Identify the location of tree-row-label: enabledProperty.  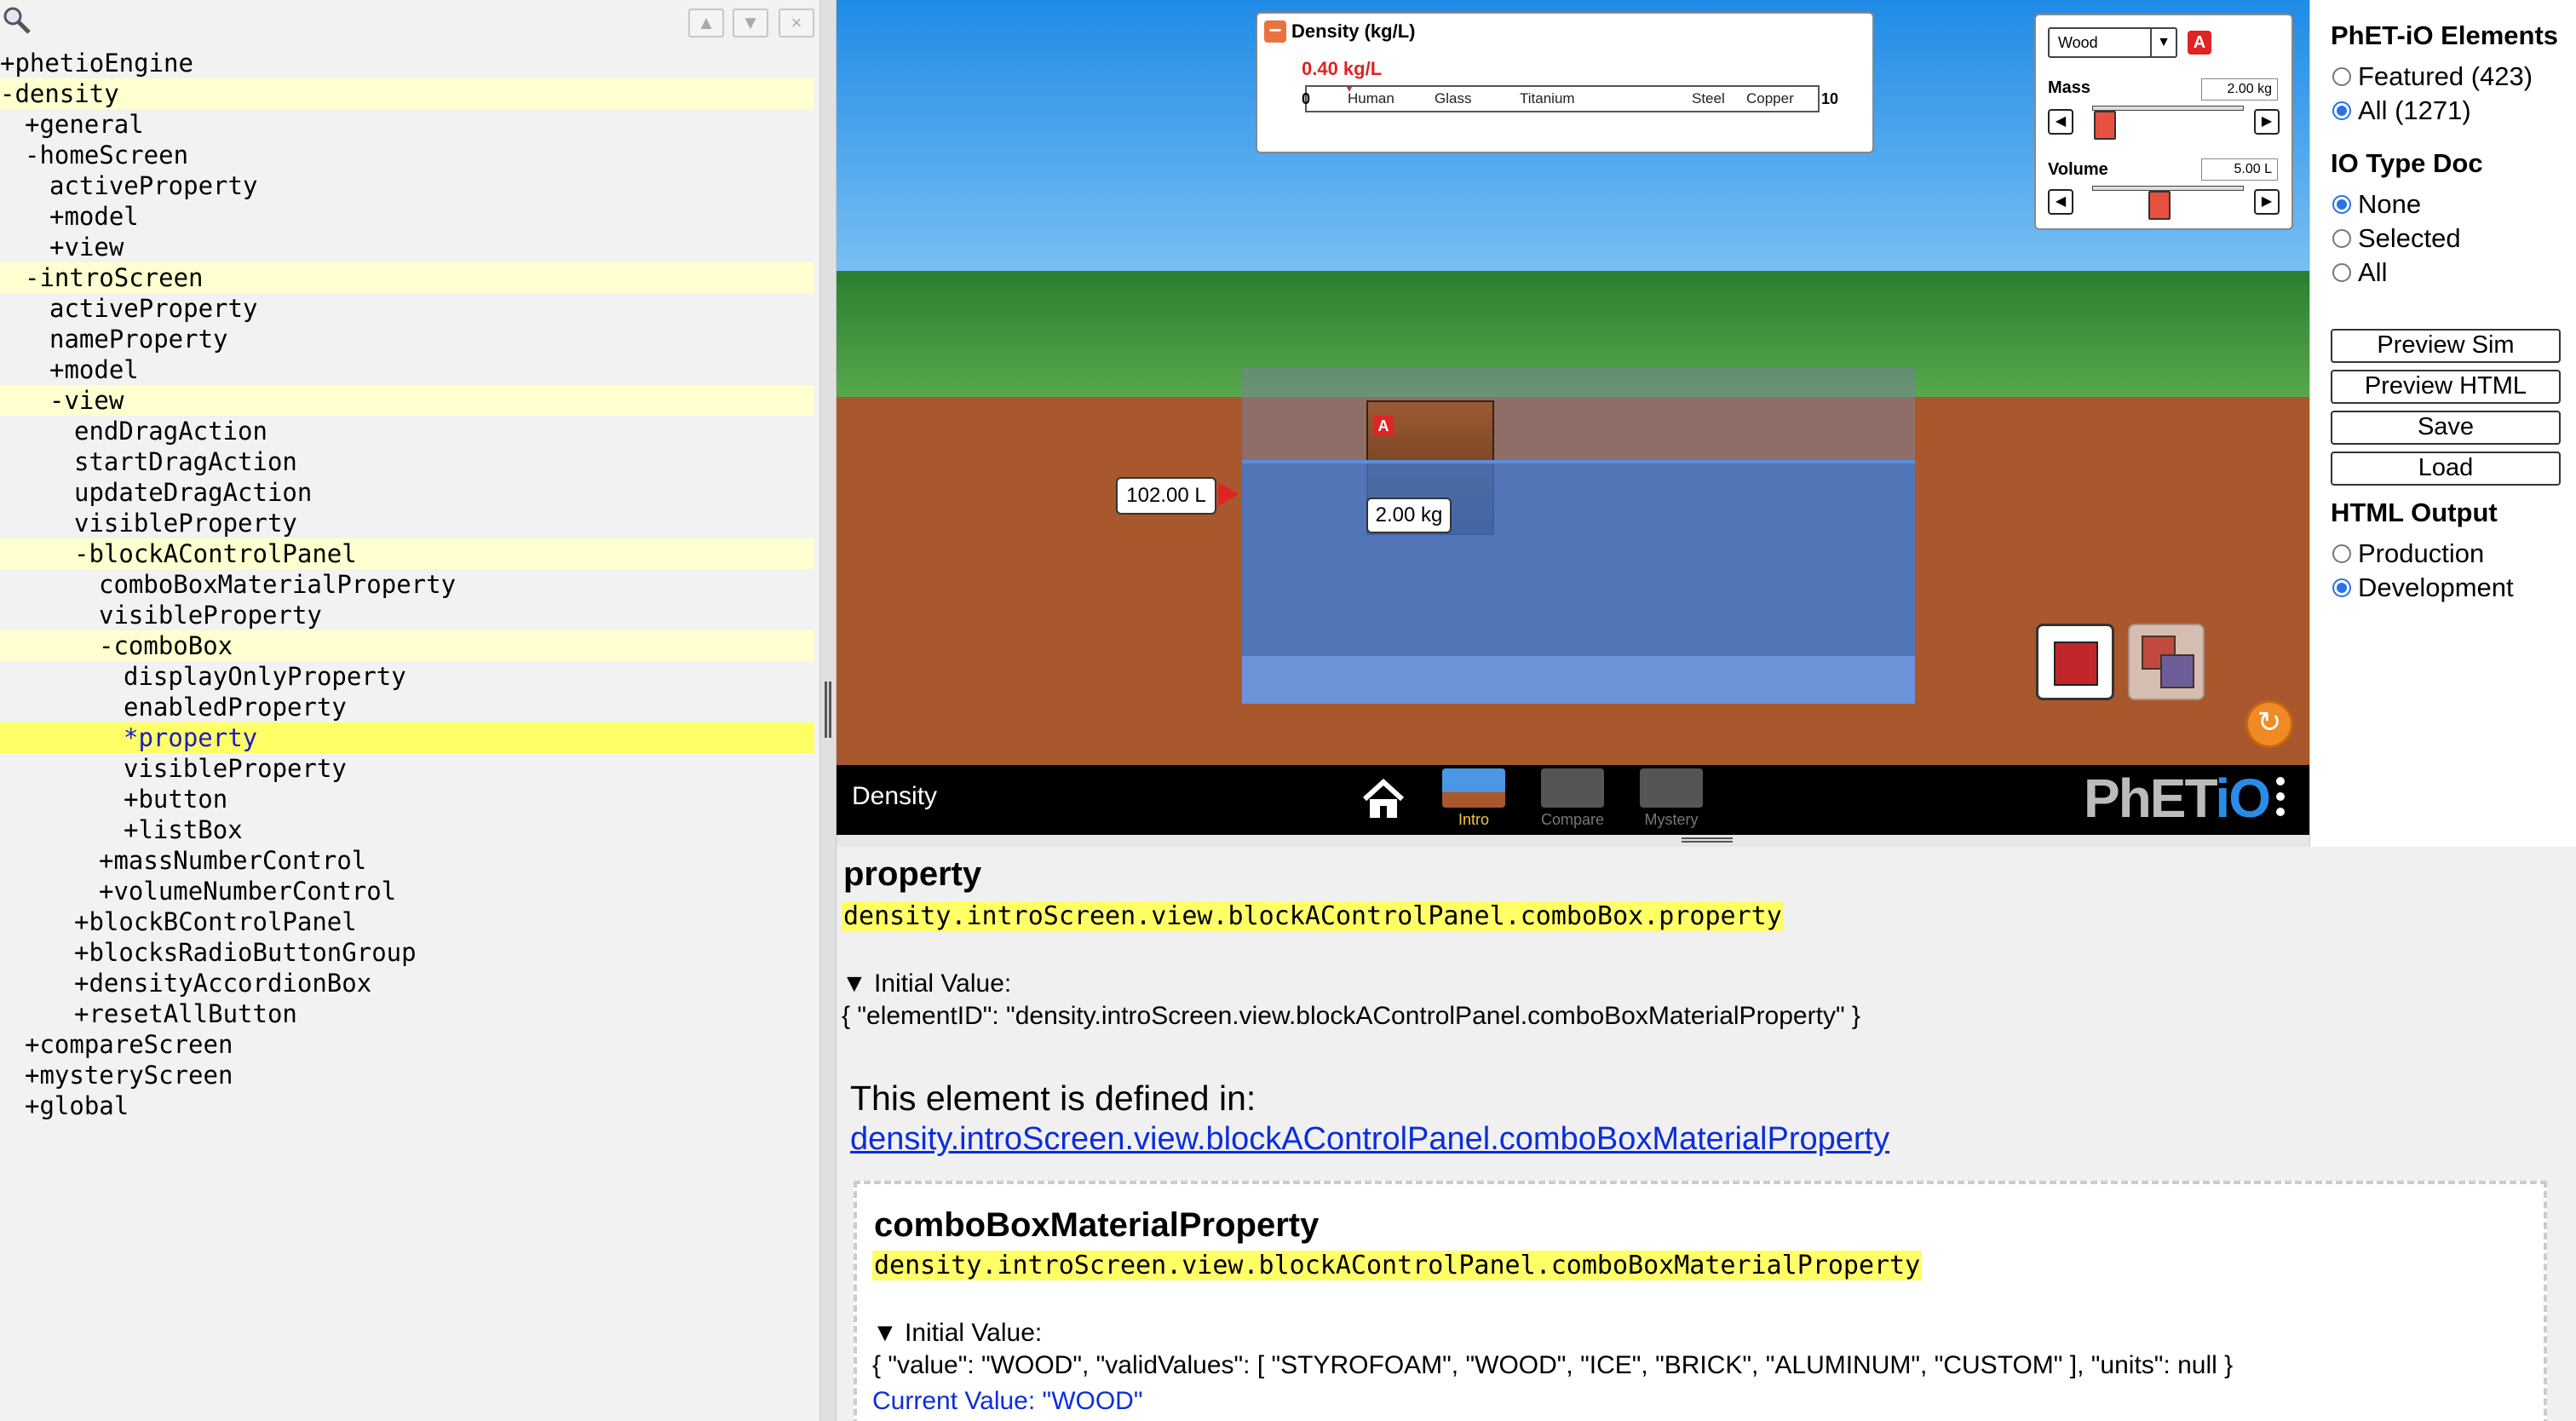
(237, 707).